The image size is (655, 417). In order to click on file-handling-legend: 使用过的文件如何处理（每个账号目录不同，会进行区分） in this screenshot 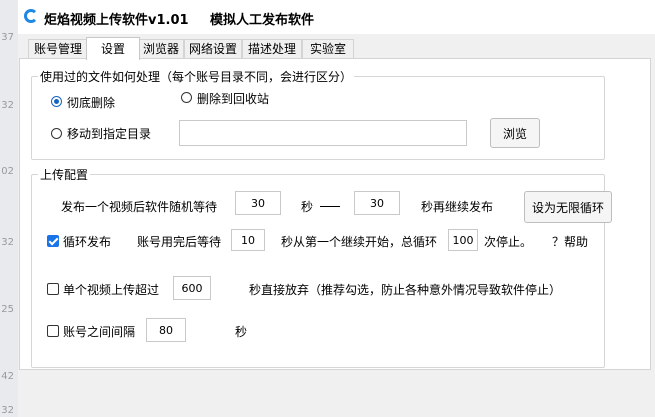, I will do `click(196, 76)`.